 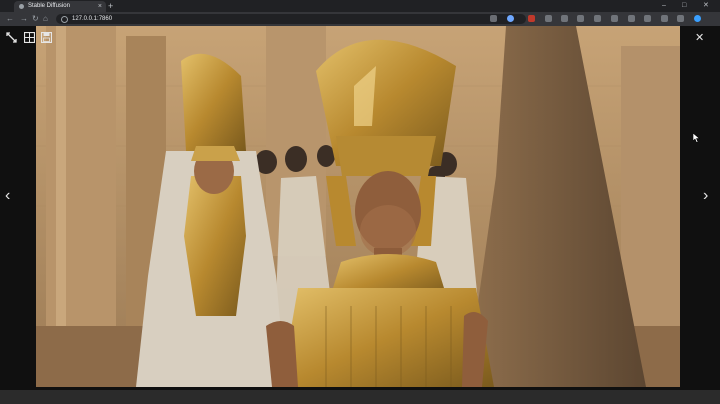 What do you see at coordinates (7, 196) in the screenshot?
I see `previous-image-button: ‹` at bounding box center [7, 196].